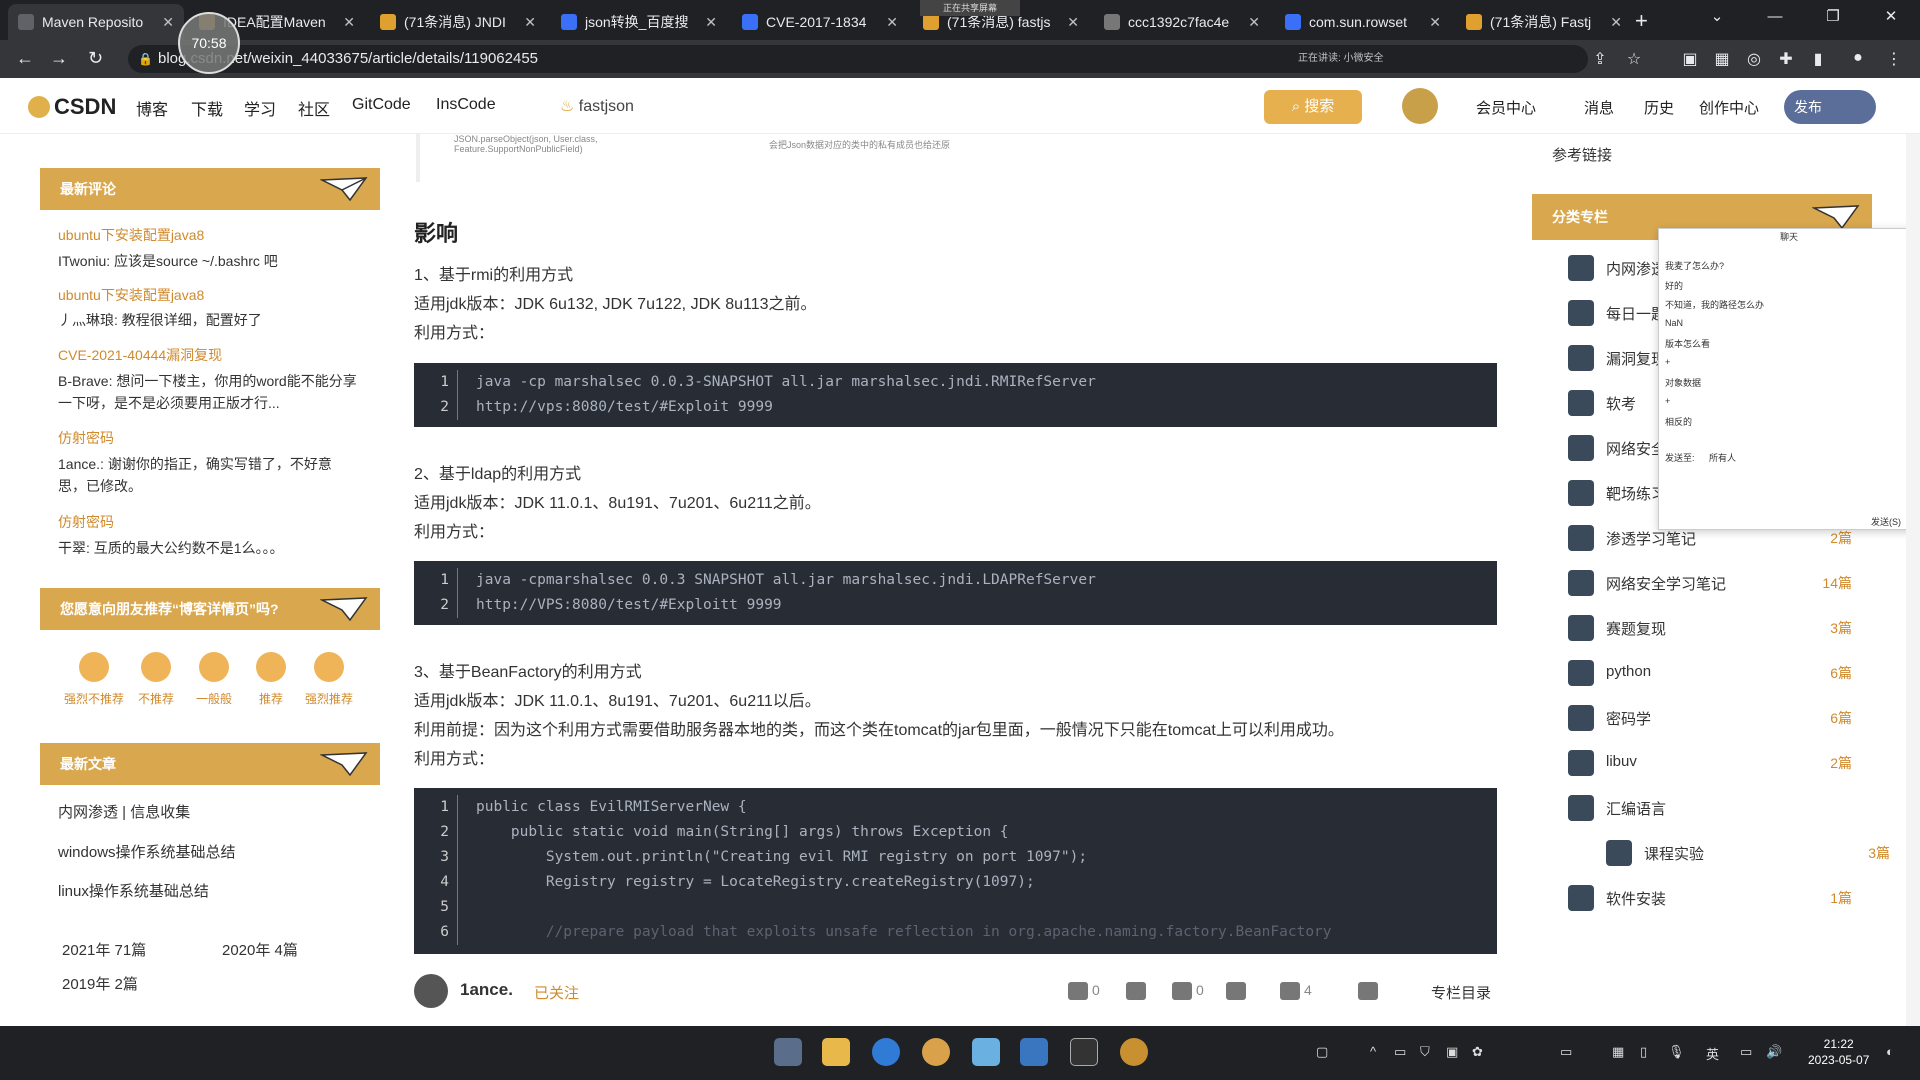  Describe the element at coordinates (1746, 1052) in the screenshot. I see `network-icon: ▭` at that location.